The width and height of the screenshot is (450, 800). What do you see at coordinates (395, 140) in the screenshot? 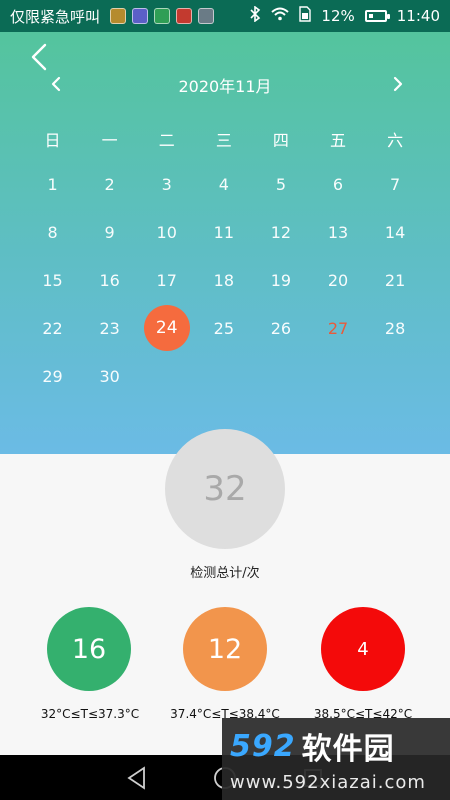
I see `weekday-label: 六` at bounding box center [395, 140].